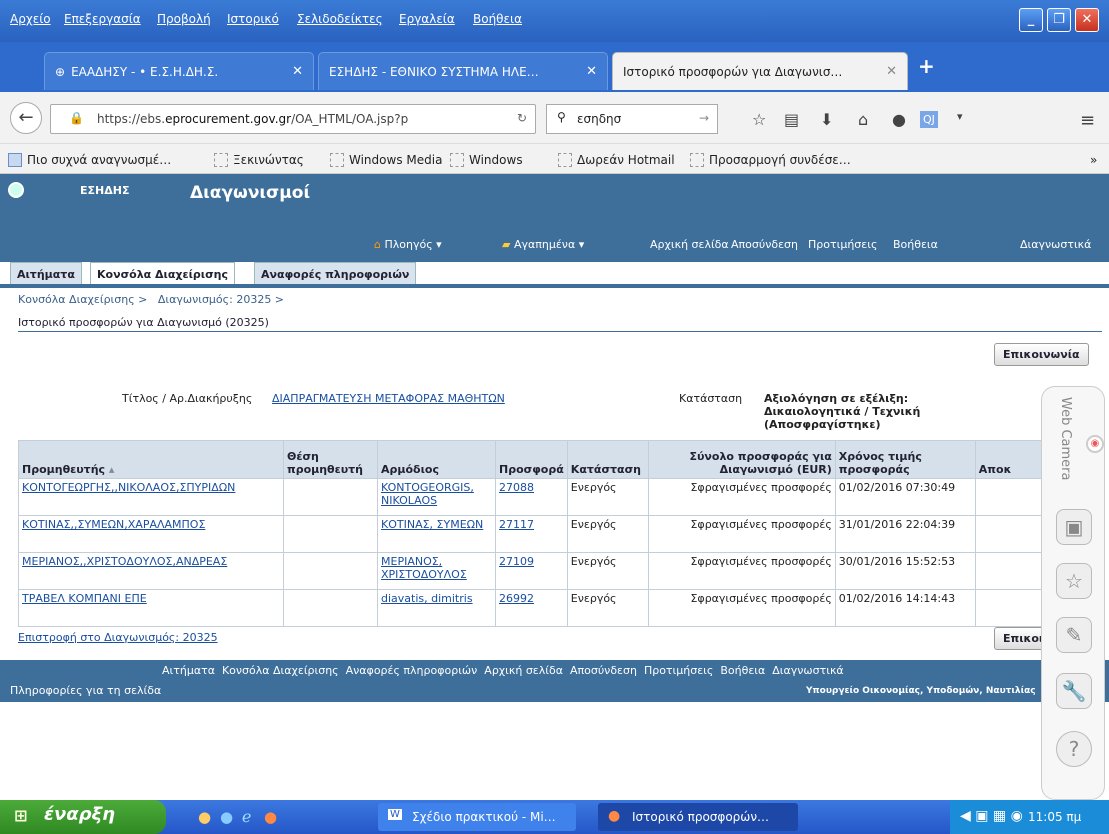  Describe the element at coordinates (791, 119) in the screenshot. I see `reading-list-icon: ▤` at that location.